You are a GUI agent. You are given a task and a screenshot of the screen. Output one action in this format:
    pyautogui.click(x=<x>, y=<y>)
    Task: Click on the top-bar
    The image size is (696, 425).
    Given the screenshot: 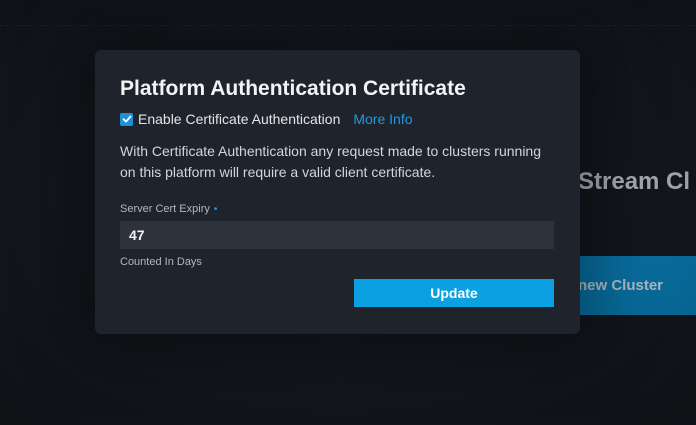 What is the action you would take?
    pyautogui.click(x=348, y=13)
    